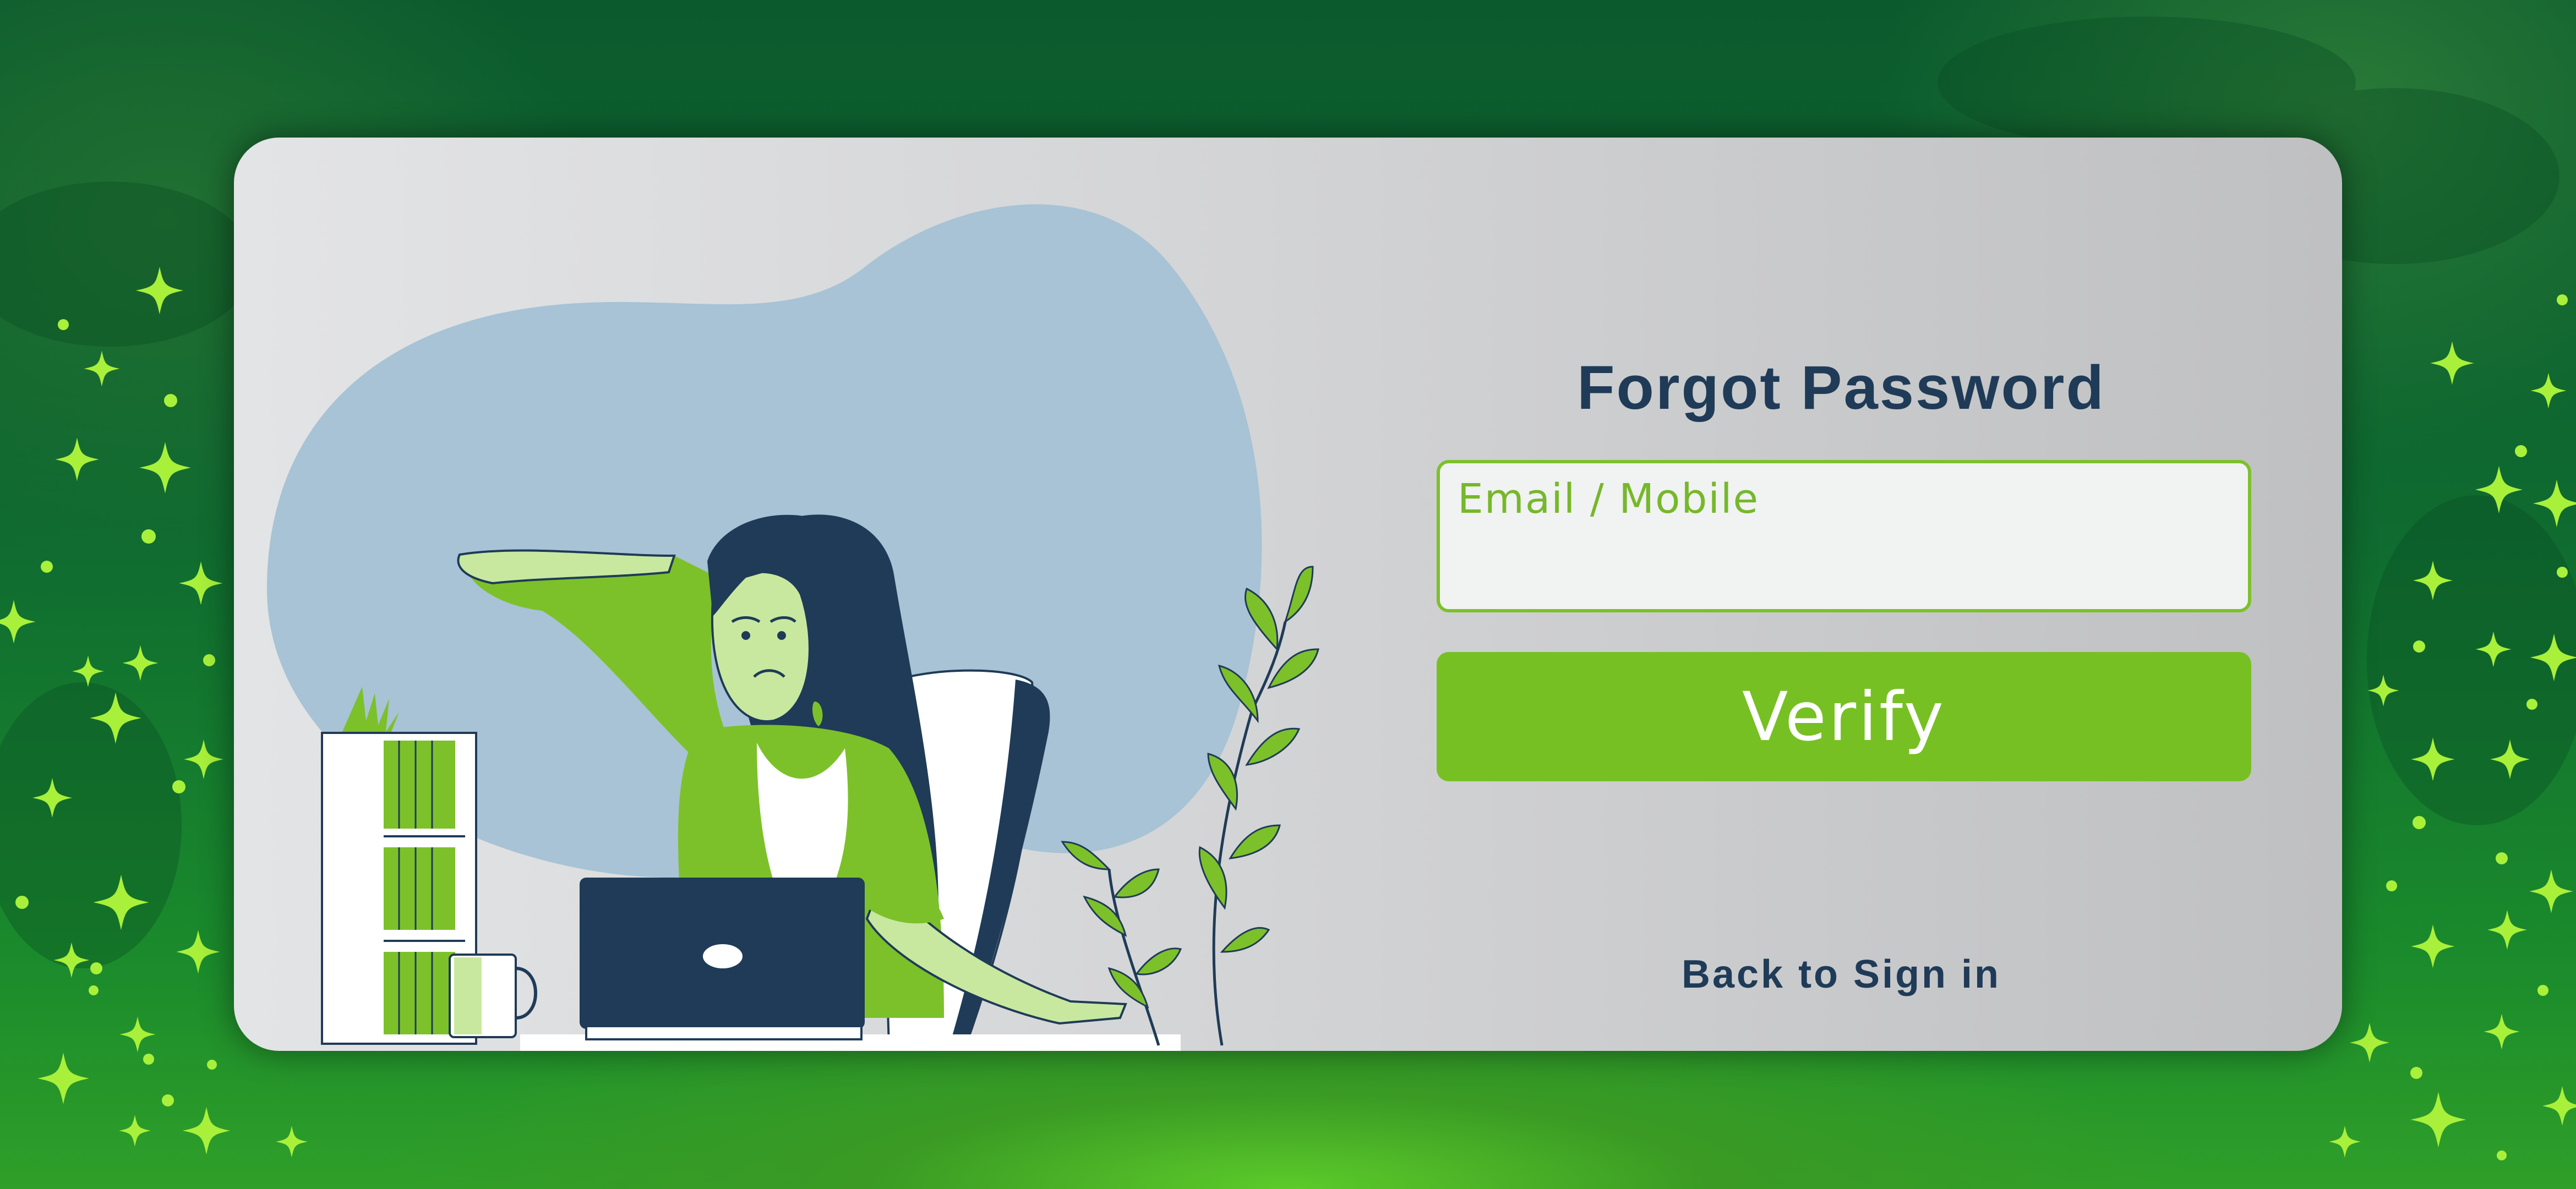  I want to click on verify-button: Verify, so click(1844, 716).